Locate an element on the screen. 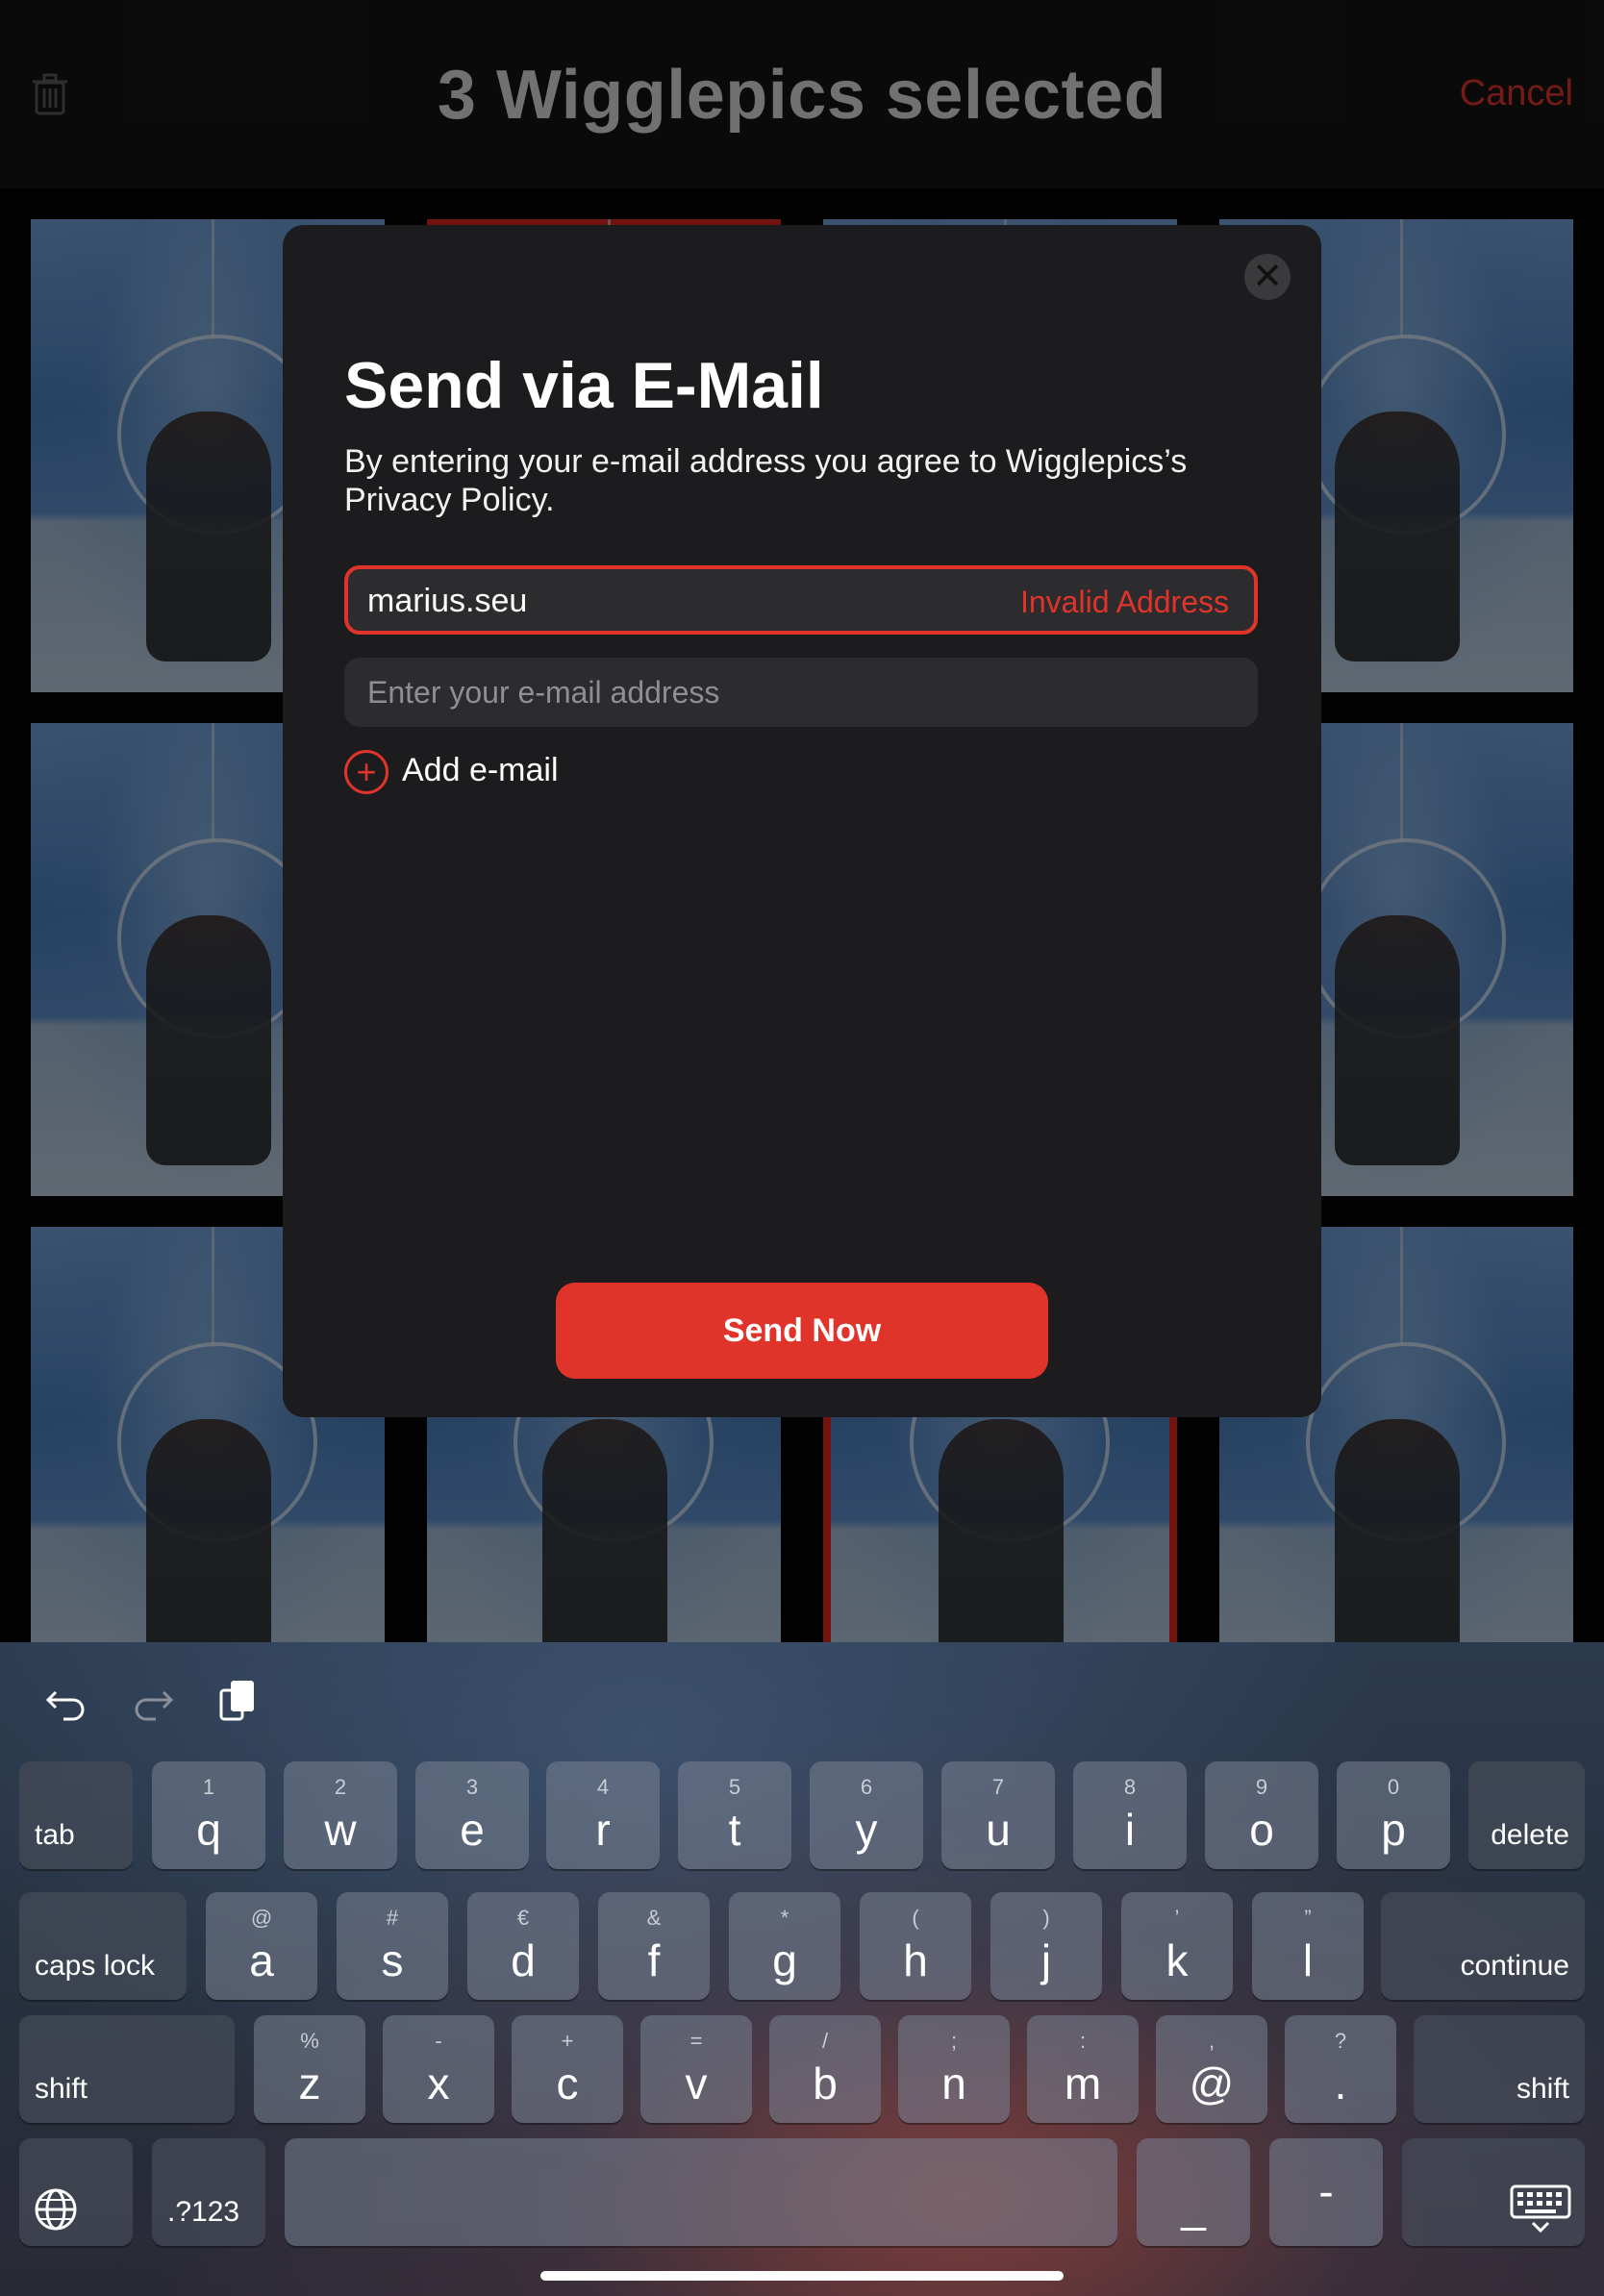 Image resolution: width=1604 pixels, height=2296 pixels. key-i: 8i is located at coordinates (1130, 1815).